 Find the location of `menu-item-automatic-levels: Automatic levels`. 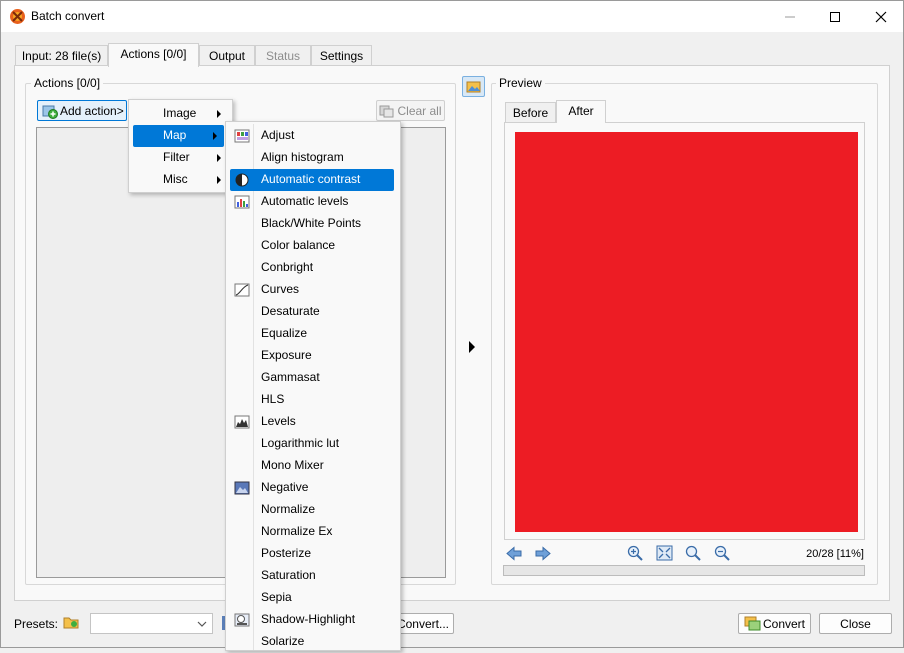

menu-item-automatic-levels: Automatic levels is located at coordinates (312, 202).